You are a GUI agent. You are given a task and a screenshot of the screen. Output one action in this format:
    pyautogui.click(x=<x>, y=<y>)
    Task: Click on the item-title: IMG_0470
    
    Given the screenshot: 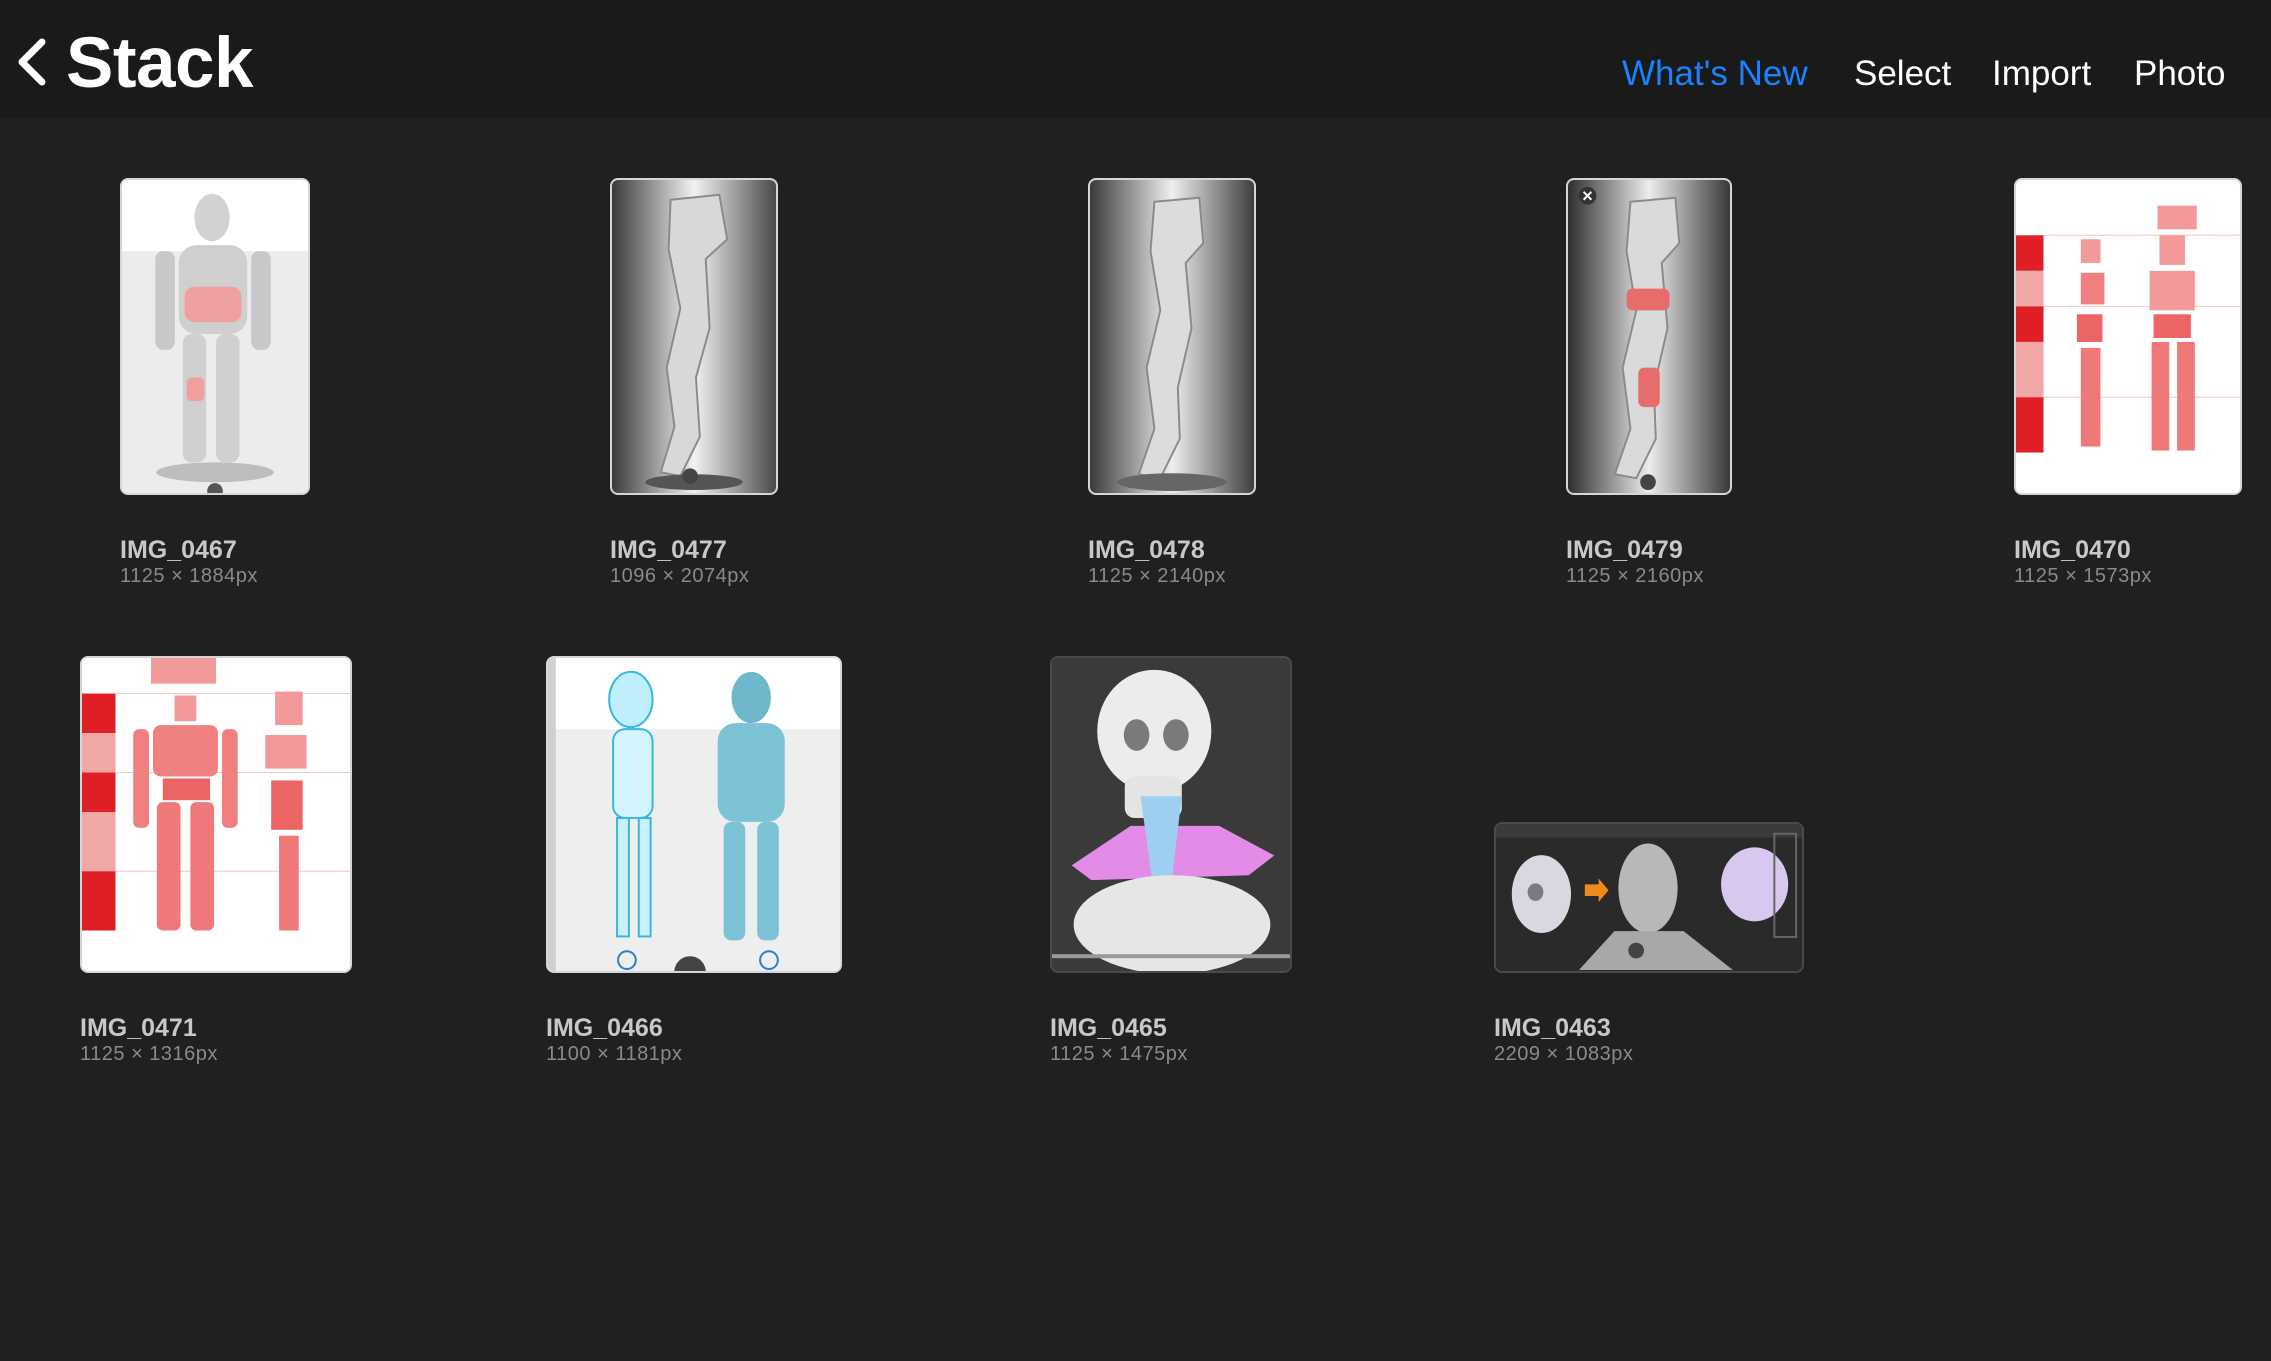 What is the action you would take?
    pyautogui.click(x=2072, y=550)
    